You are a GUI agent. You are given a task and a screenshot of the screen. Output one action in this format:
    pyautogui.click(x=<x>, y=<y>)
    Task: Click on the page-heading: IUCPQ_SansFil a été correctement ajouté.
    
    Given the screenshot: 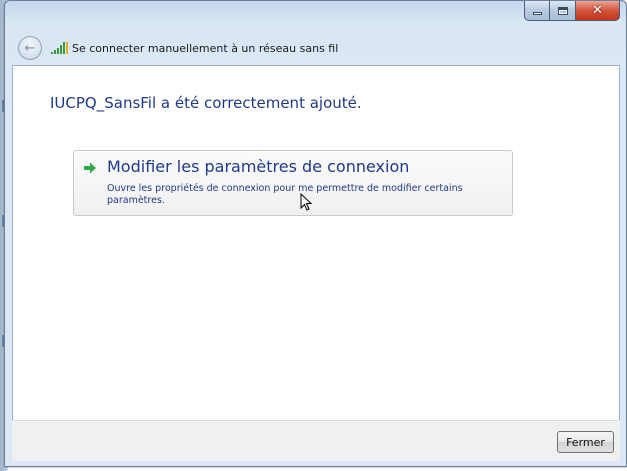 What is the action you would take?
    pyautogui.click(x=206, y=103)
    